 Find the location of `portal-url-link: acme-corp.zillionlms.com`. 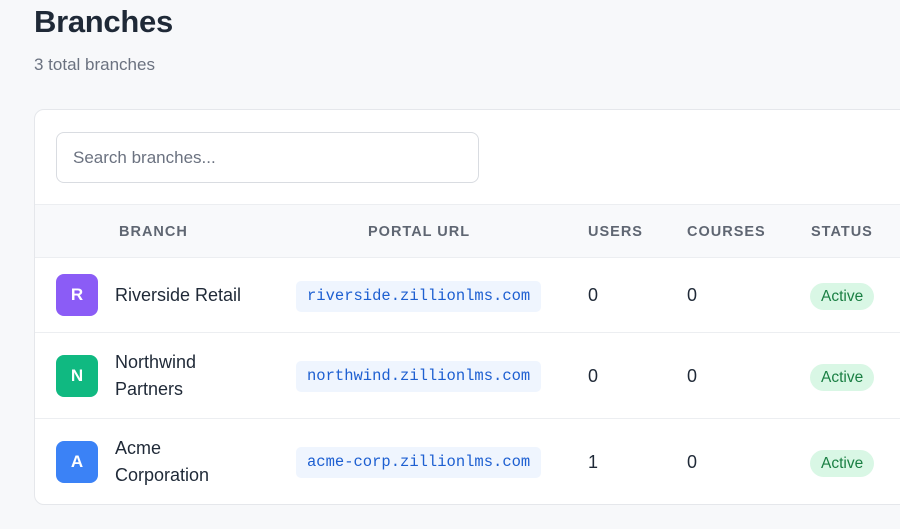

portal-url-link: acme-corp.zillionlms.com is located at coordinates (419, 462).